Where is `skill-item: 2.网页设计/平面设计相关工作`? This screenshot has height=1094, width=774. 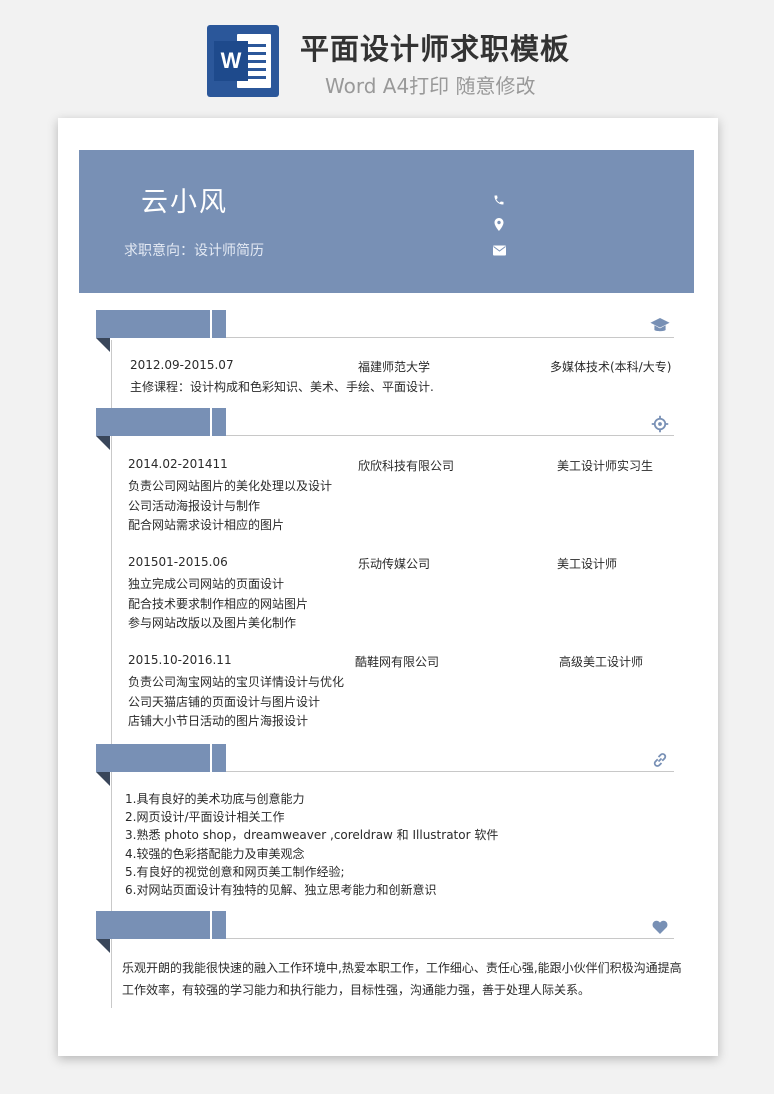
skill-item: 2.网页设计/平面设计相关工作 is located at coordinates (205, 817).